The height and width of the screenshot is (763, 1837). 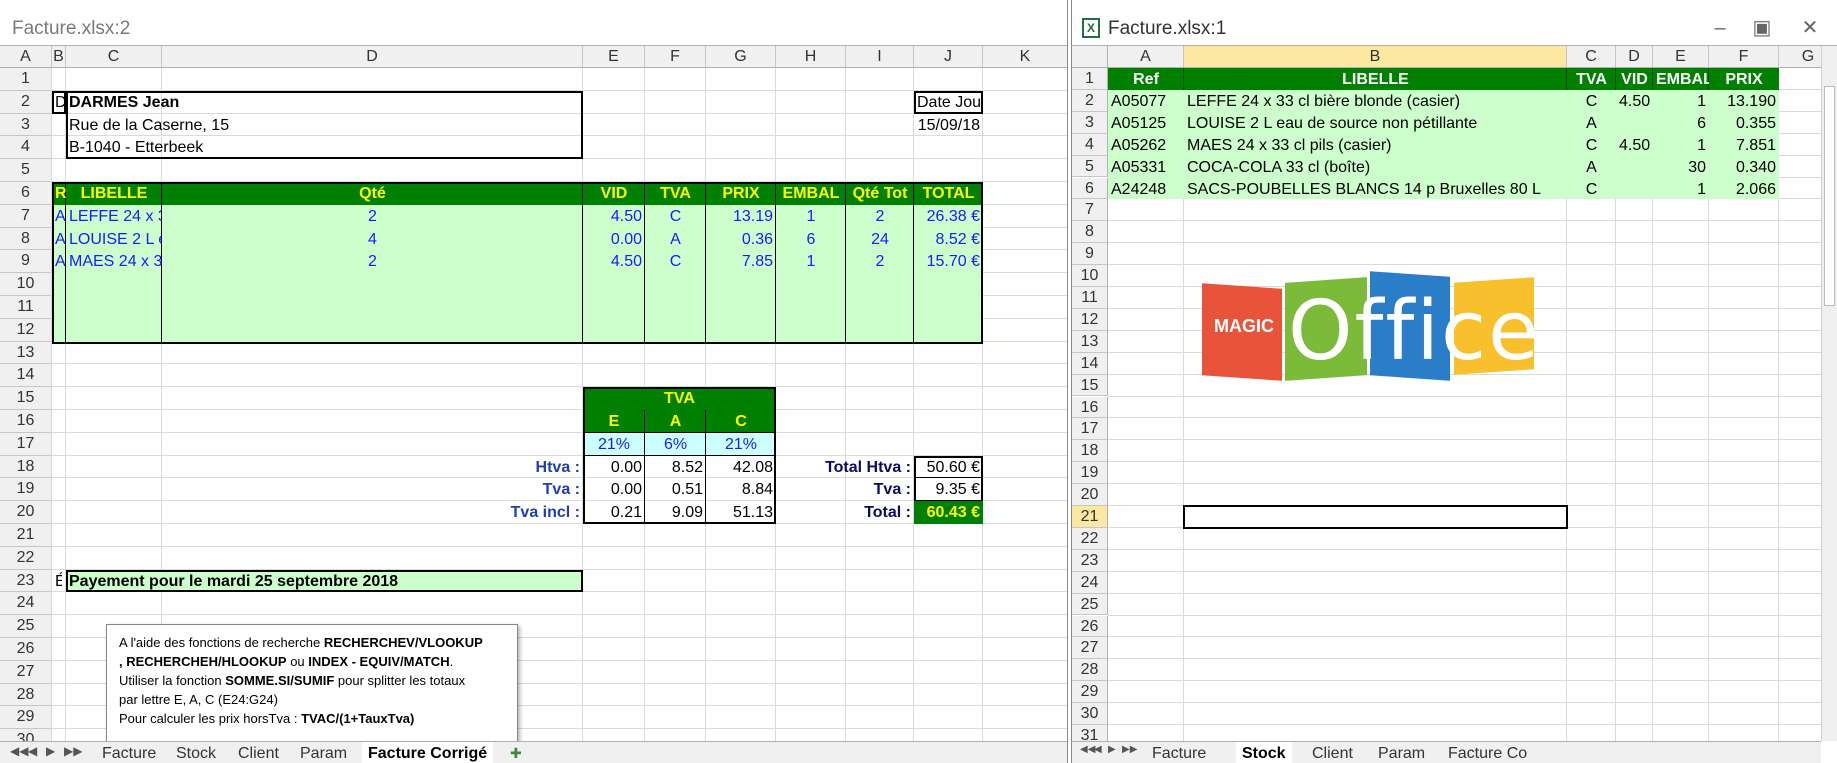 What do you see at coordinates (1487, 752) in the screenshot?
I see `sheet-tab-4: Facture Co` at bounding box center [1487, 752].